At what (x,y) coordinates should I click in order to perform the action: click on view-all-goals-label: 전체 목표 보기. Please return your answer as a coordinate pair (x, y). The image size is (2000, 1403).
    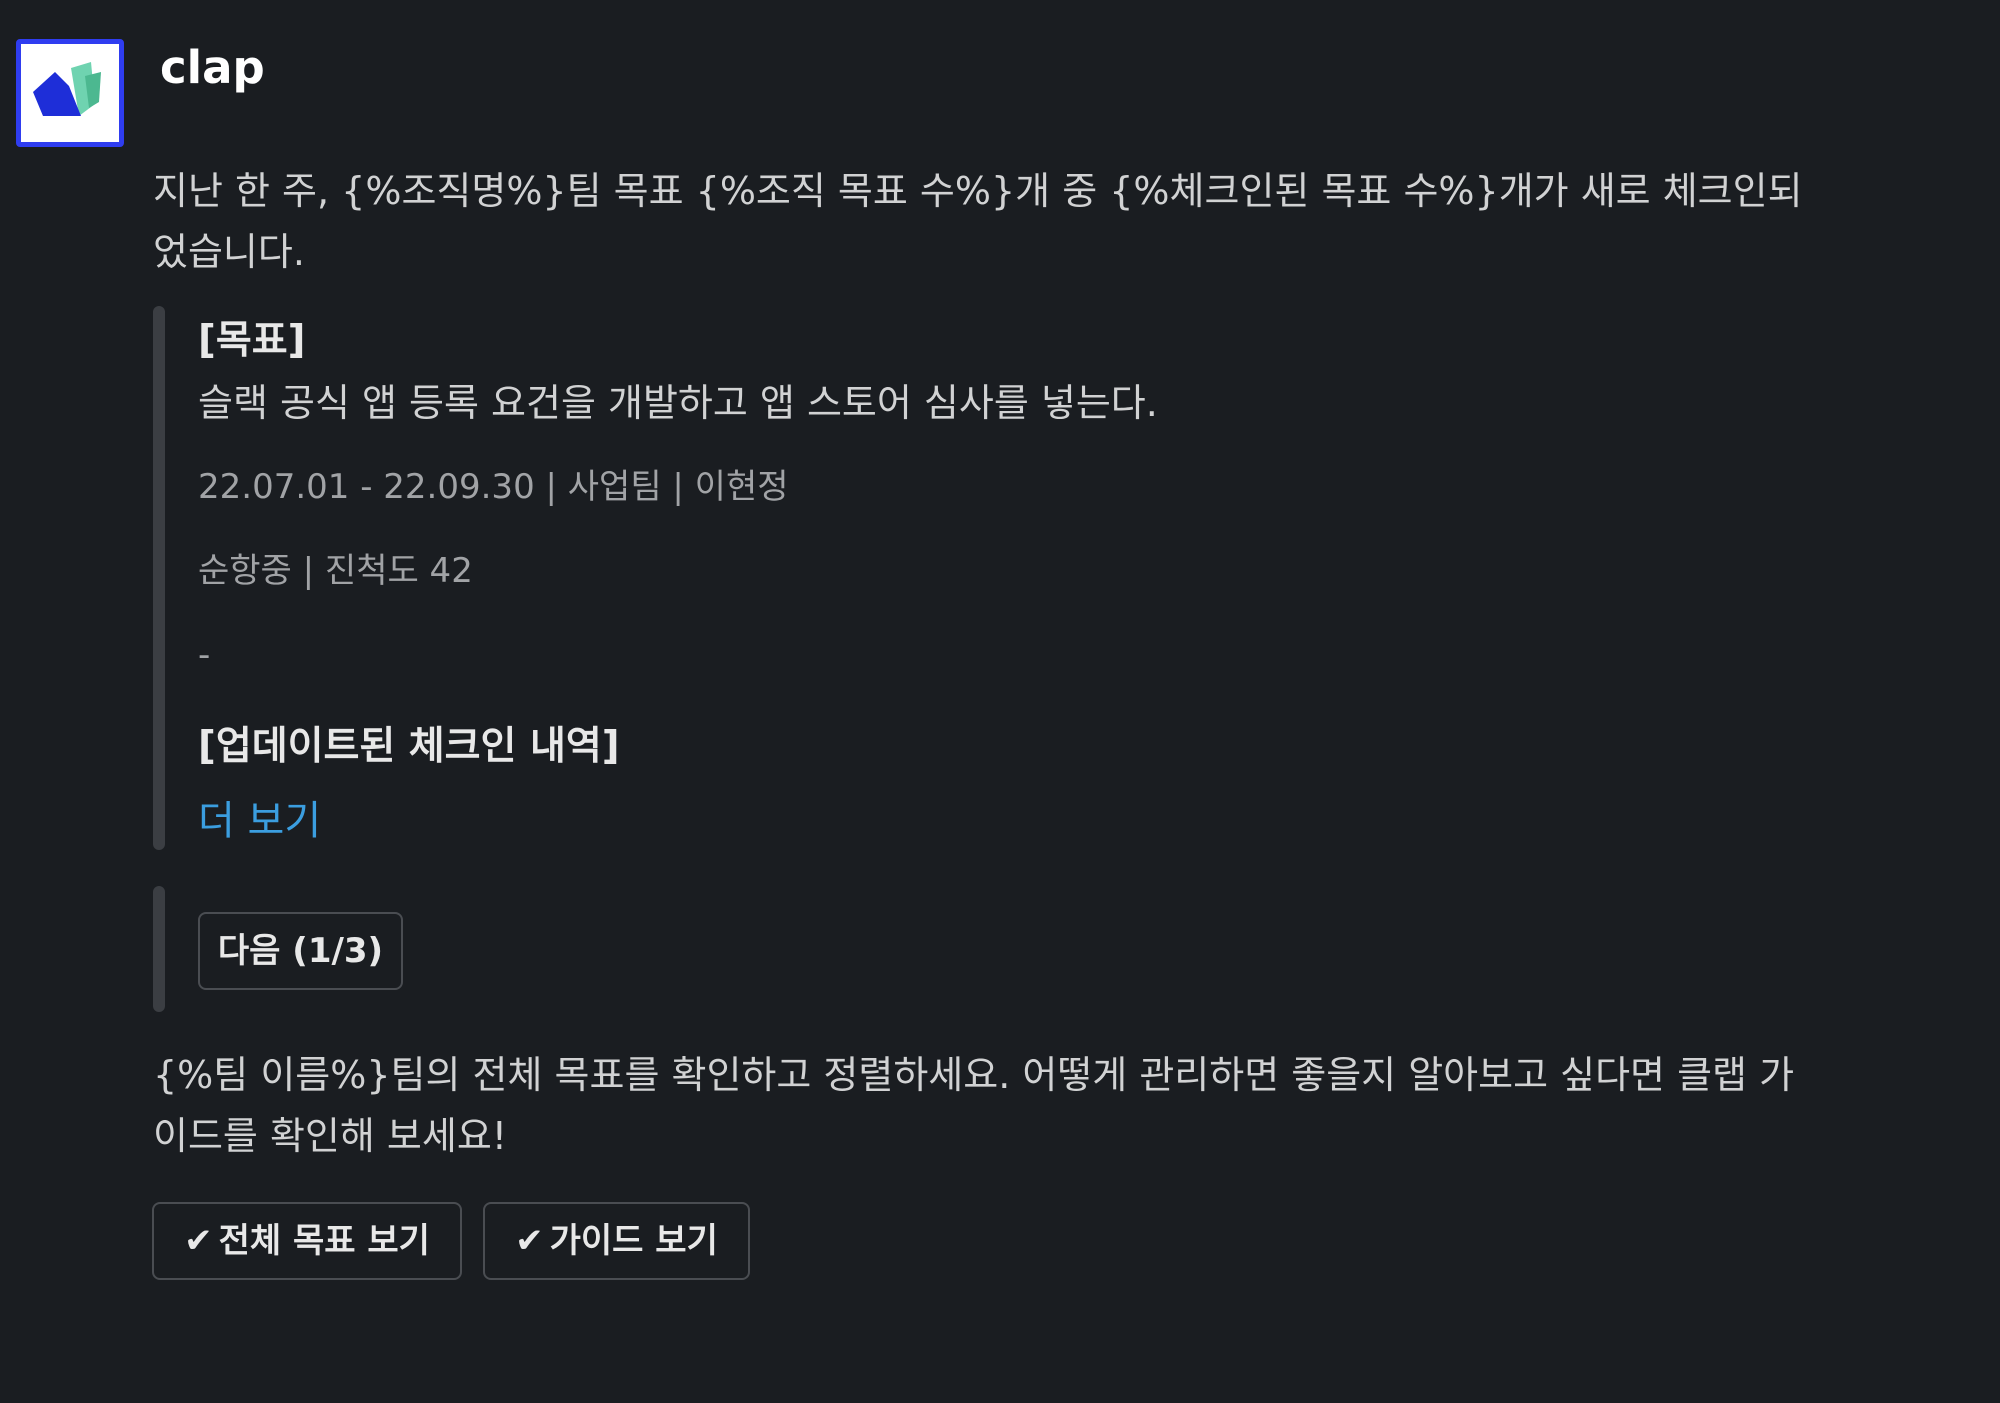
    Looking at the image, I should click on (324, 1241).